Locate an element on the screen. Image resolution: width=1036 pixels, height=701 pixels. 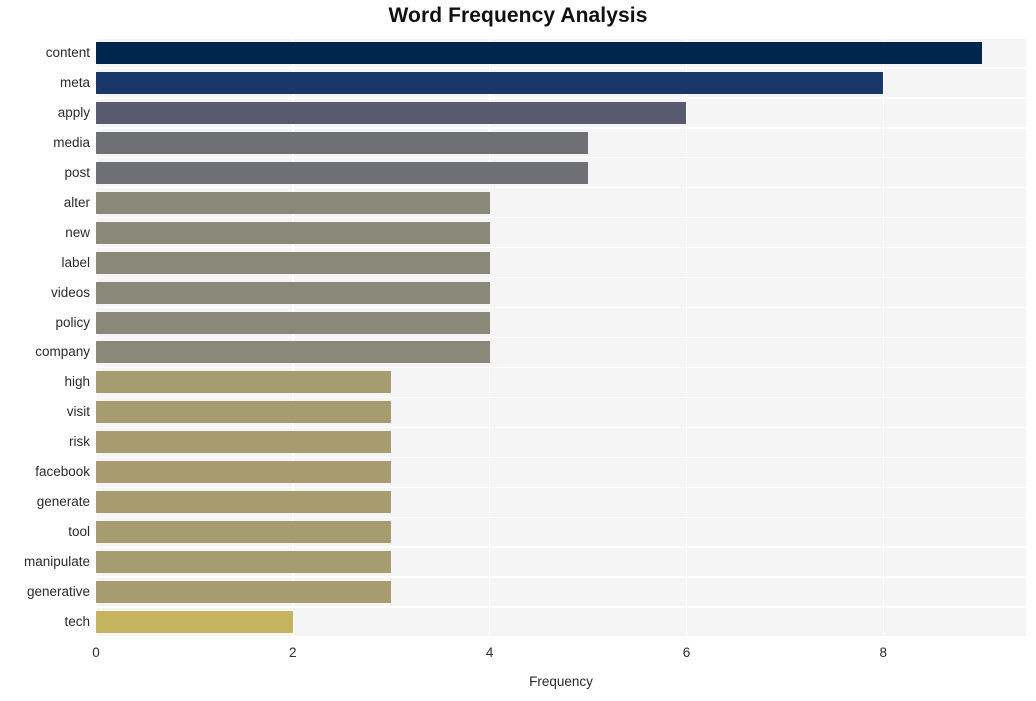
y-tick-label-new: new is located at coordinates (77, 232).